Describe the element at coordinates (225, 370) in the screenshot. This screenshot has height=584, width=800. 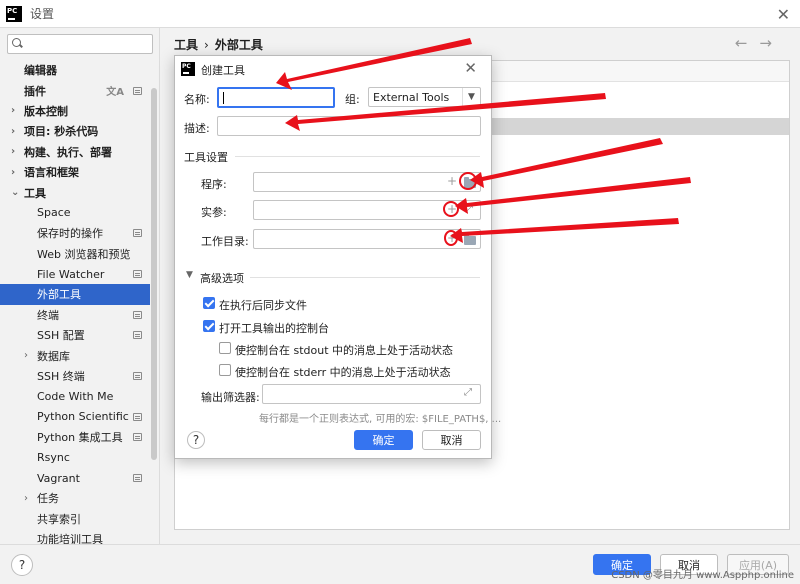
I see `stderr-checkbox` at that location.